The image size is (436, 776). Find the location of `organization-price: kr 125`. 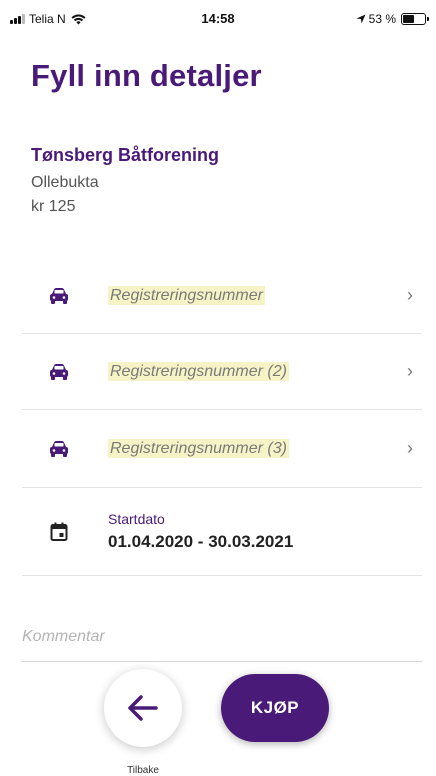

organization-price: kr 125 is located at coordinates (53, 206).